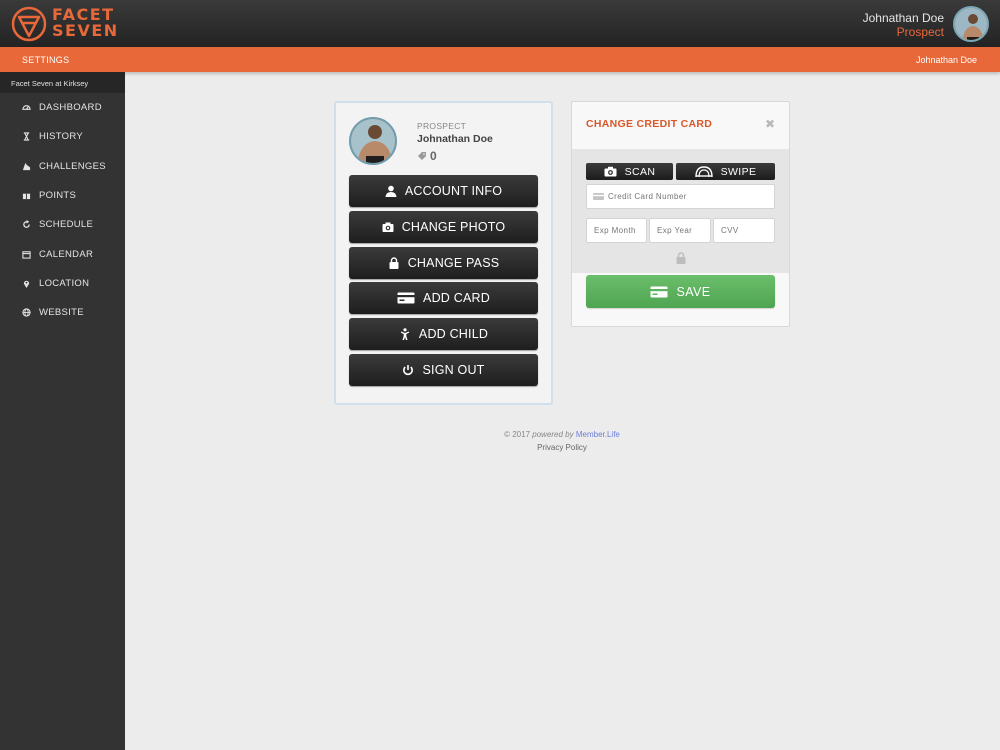 This screenshot has height=750, width=1000. I want to click on sidebar-item-label: LOCATION, so click(64, 283).